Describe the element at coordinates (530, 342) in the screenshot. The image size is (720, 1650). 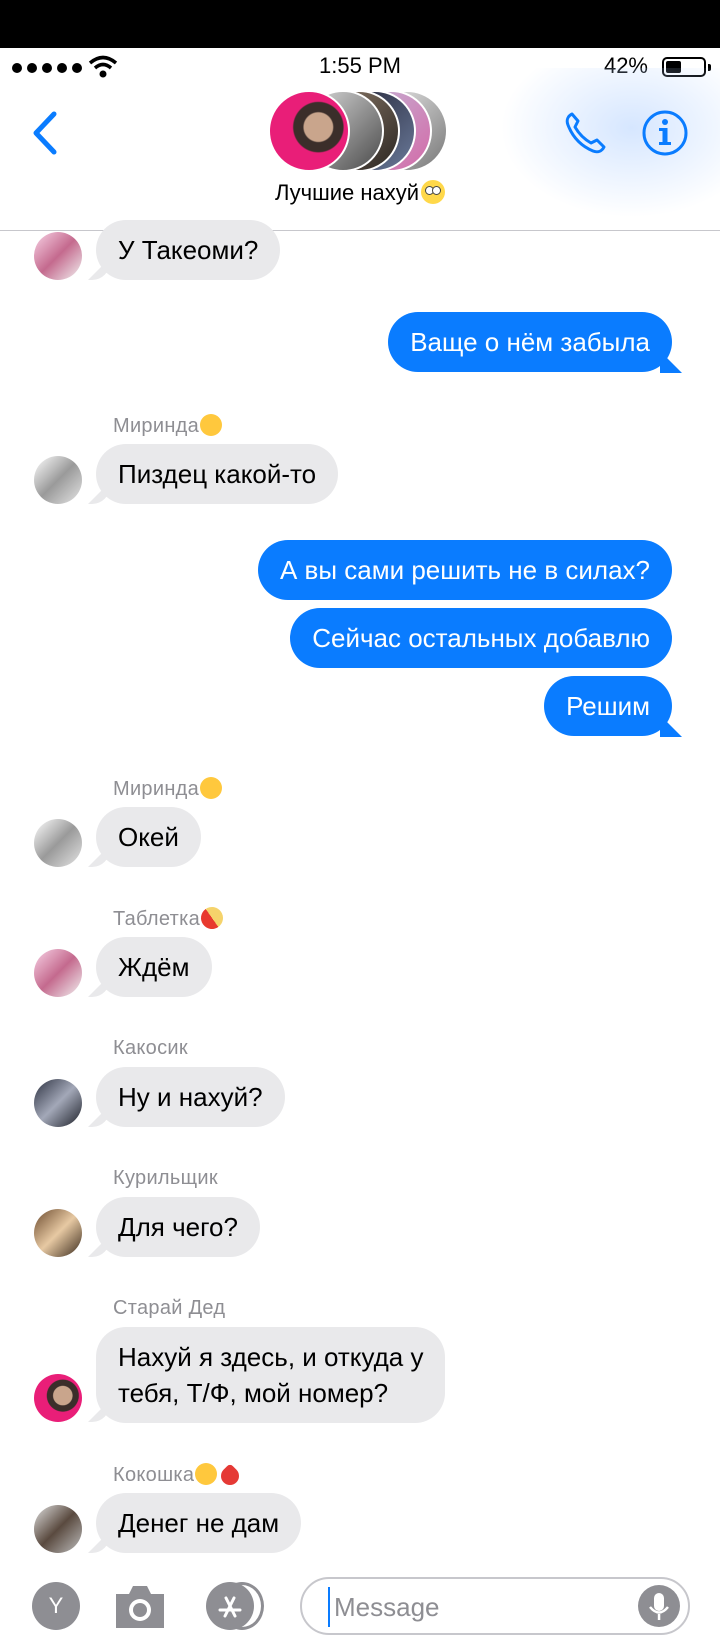
I see `outgoing-message-bubble: Ваще о нём забыла` at that location.